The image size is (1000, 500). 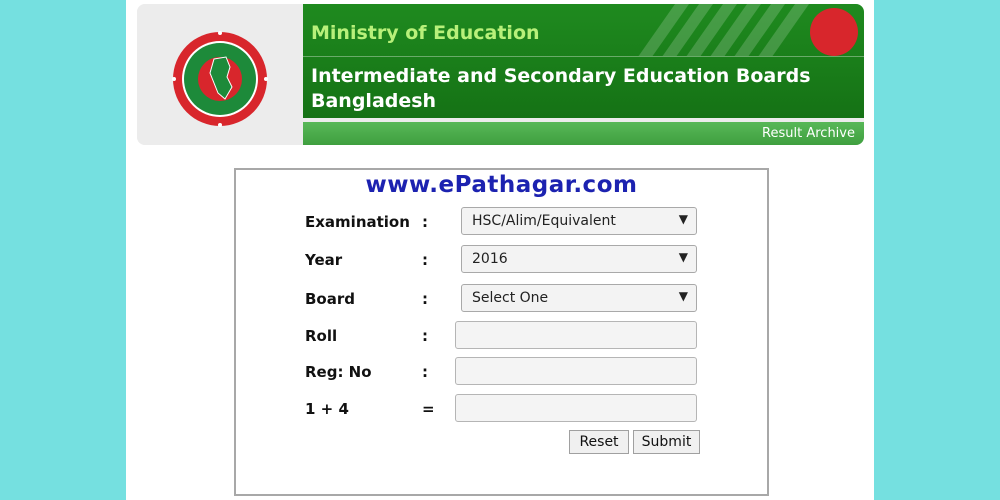 I want to click on government-seal-icon, so click(x=220, y=79).